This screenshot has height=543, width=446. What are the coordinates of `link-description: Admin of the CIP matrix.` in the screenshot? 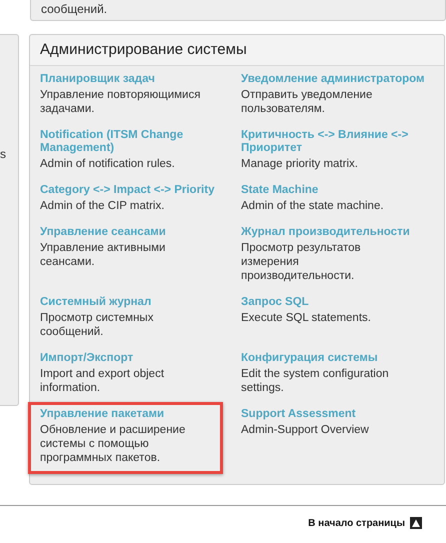 It's located at (102, 206).